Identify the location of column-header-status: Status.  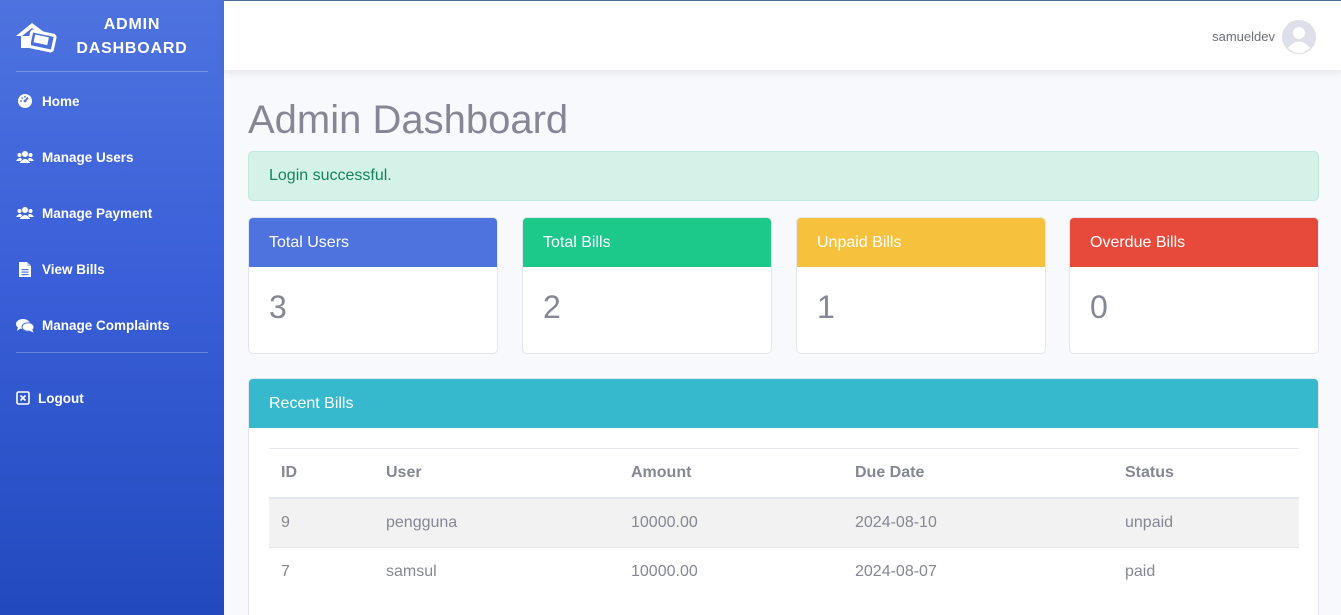
(1149, 472).